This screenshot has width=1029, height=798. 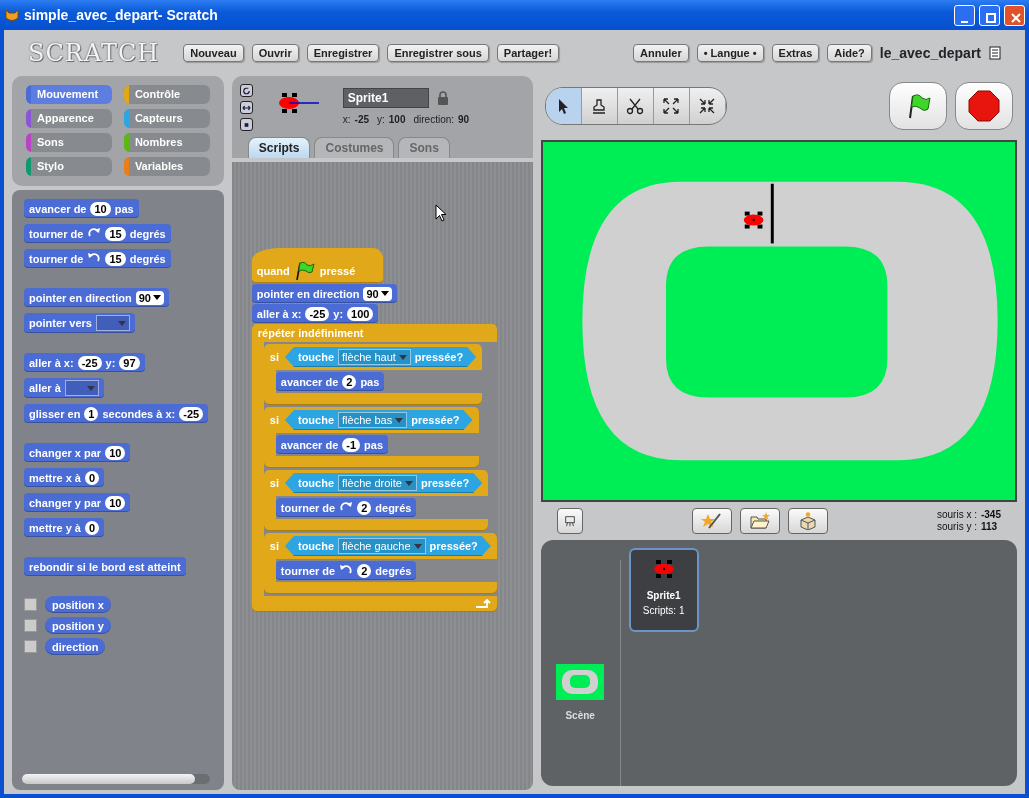 What do you see at coordinates (440, 213) in the screenshot?
I see `cursor-icon` at bounding box center [440, 213].